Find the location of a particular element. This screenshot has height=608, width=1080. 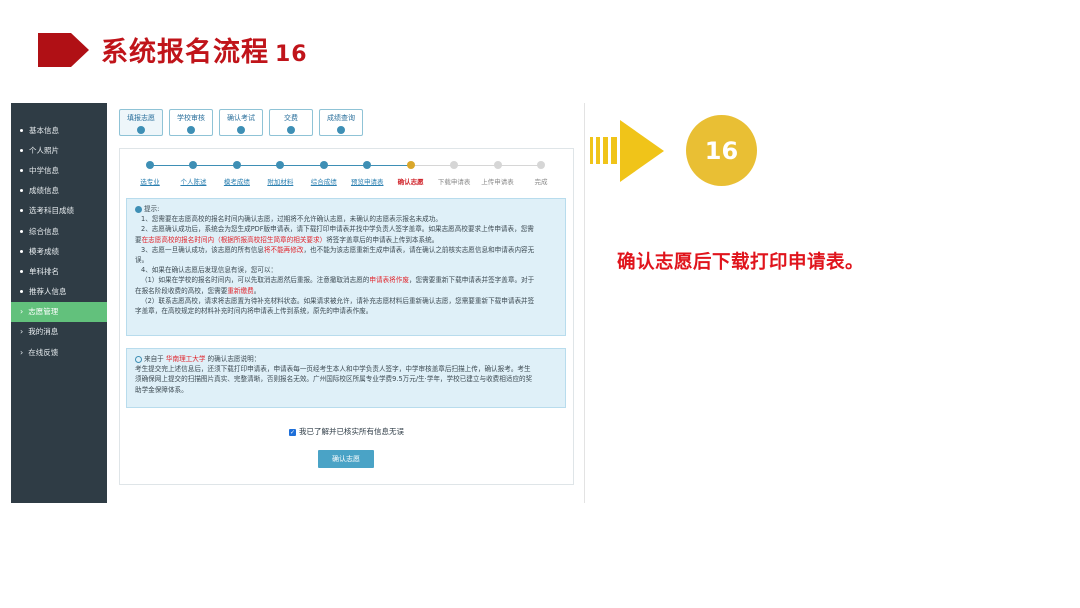

info-icon is located at coordinates (138, 209).